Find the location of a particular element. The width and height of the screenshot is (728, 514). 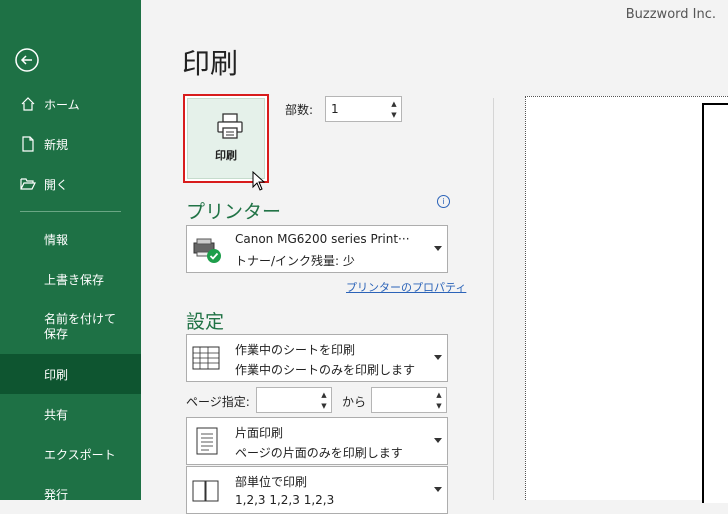

printer-ready-icon is located at coordinates (207, 250).